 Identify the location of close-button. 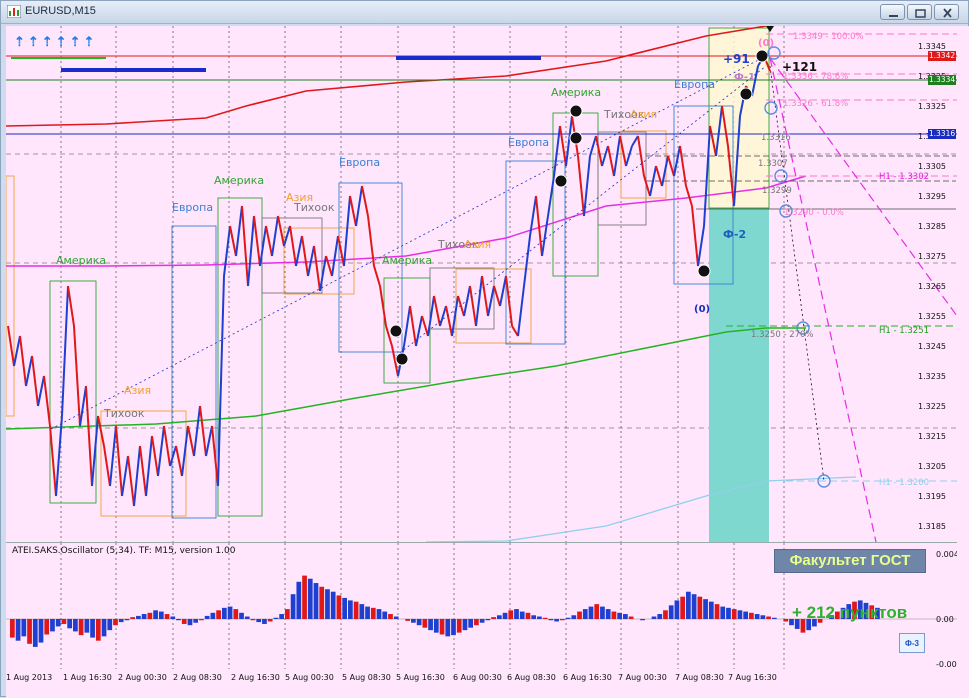
(946, 12).